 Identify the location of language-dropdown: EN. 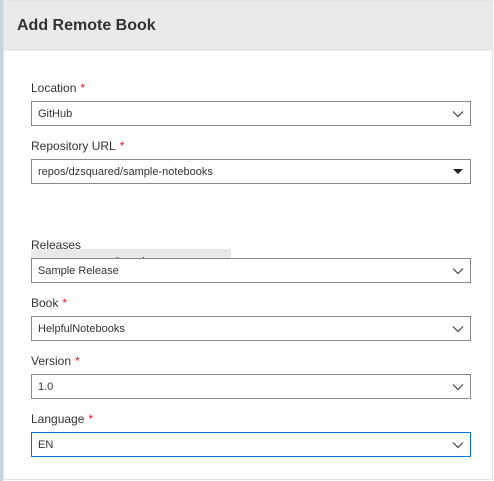
(251, 444).